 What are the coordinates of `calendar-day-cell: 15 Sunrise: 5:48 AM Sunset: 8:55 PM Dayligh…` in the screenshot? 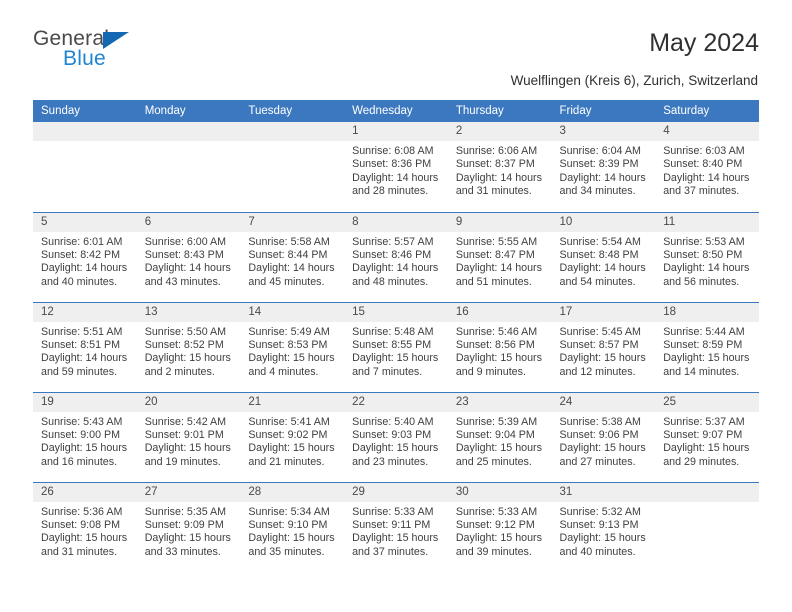 It's located at (396, 346).